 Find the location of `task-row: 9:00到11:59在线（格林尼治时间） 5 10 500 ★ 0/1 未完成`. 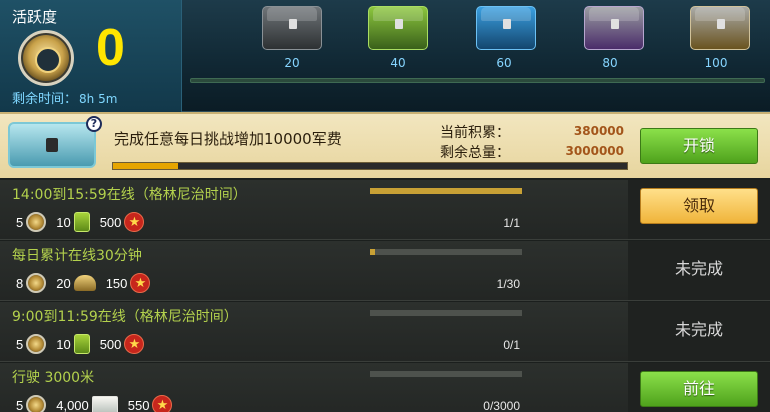

task-row: 9:00到11:59在线（格林尼治时间） 5 10 500 ★ 0/1 未完成 is located at coordinates (385, 332).